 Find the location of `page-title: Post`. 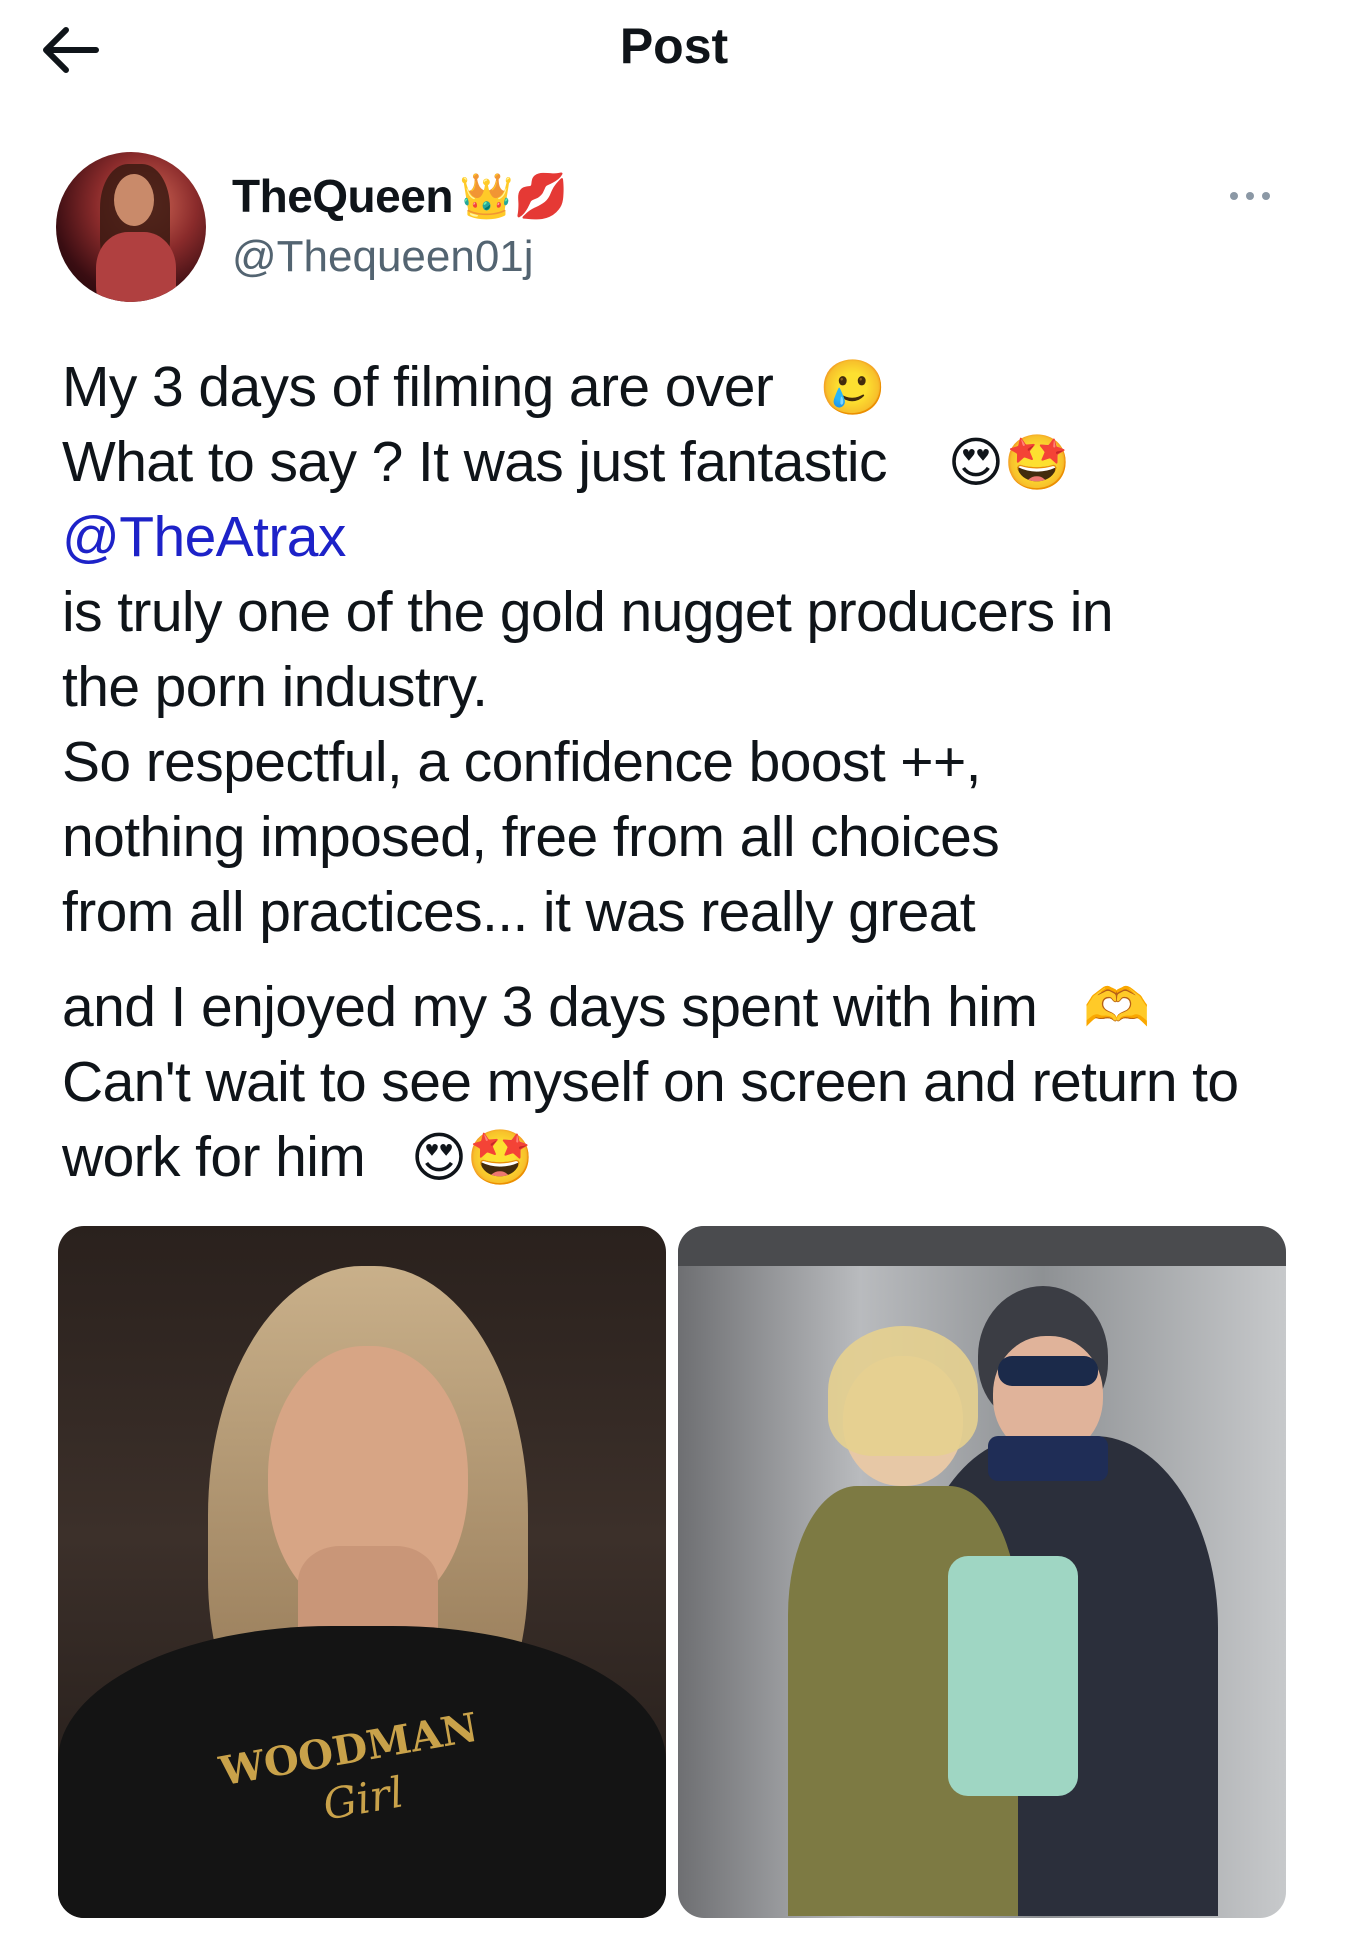

page-title: Post is located at coordinates (674, 46).